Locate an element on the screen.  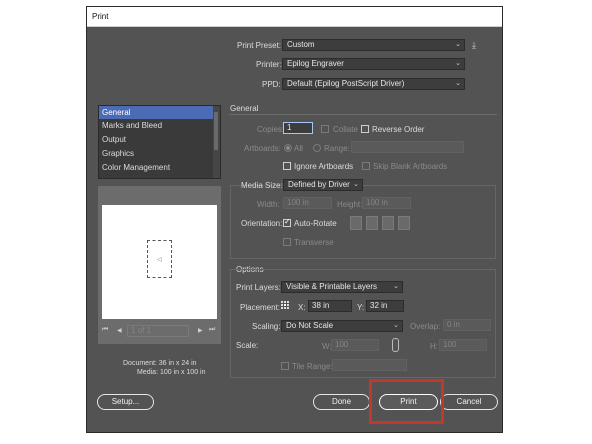
first-page-icon: ⏮ is located at coordinates (105, 330).